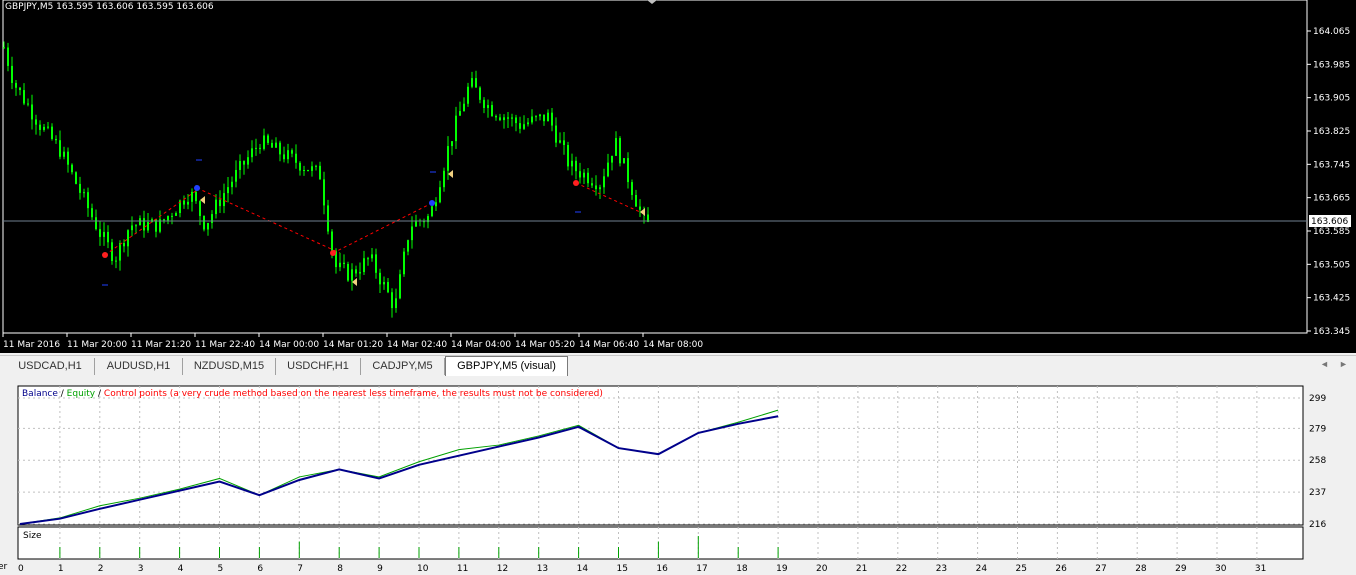 The height and width of the screenshot is (575, 1356). Describe the element at coordinates (901, 569) in the screenshot. I see `graph-x-label: 22` at that location.